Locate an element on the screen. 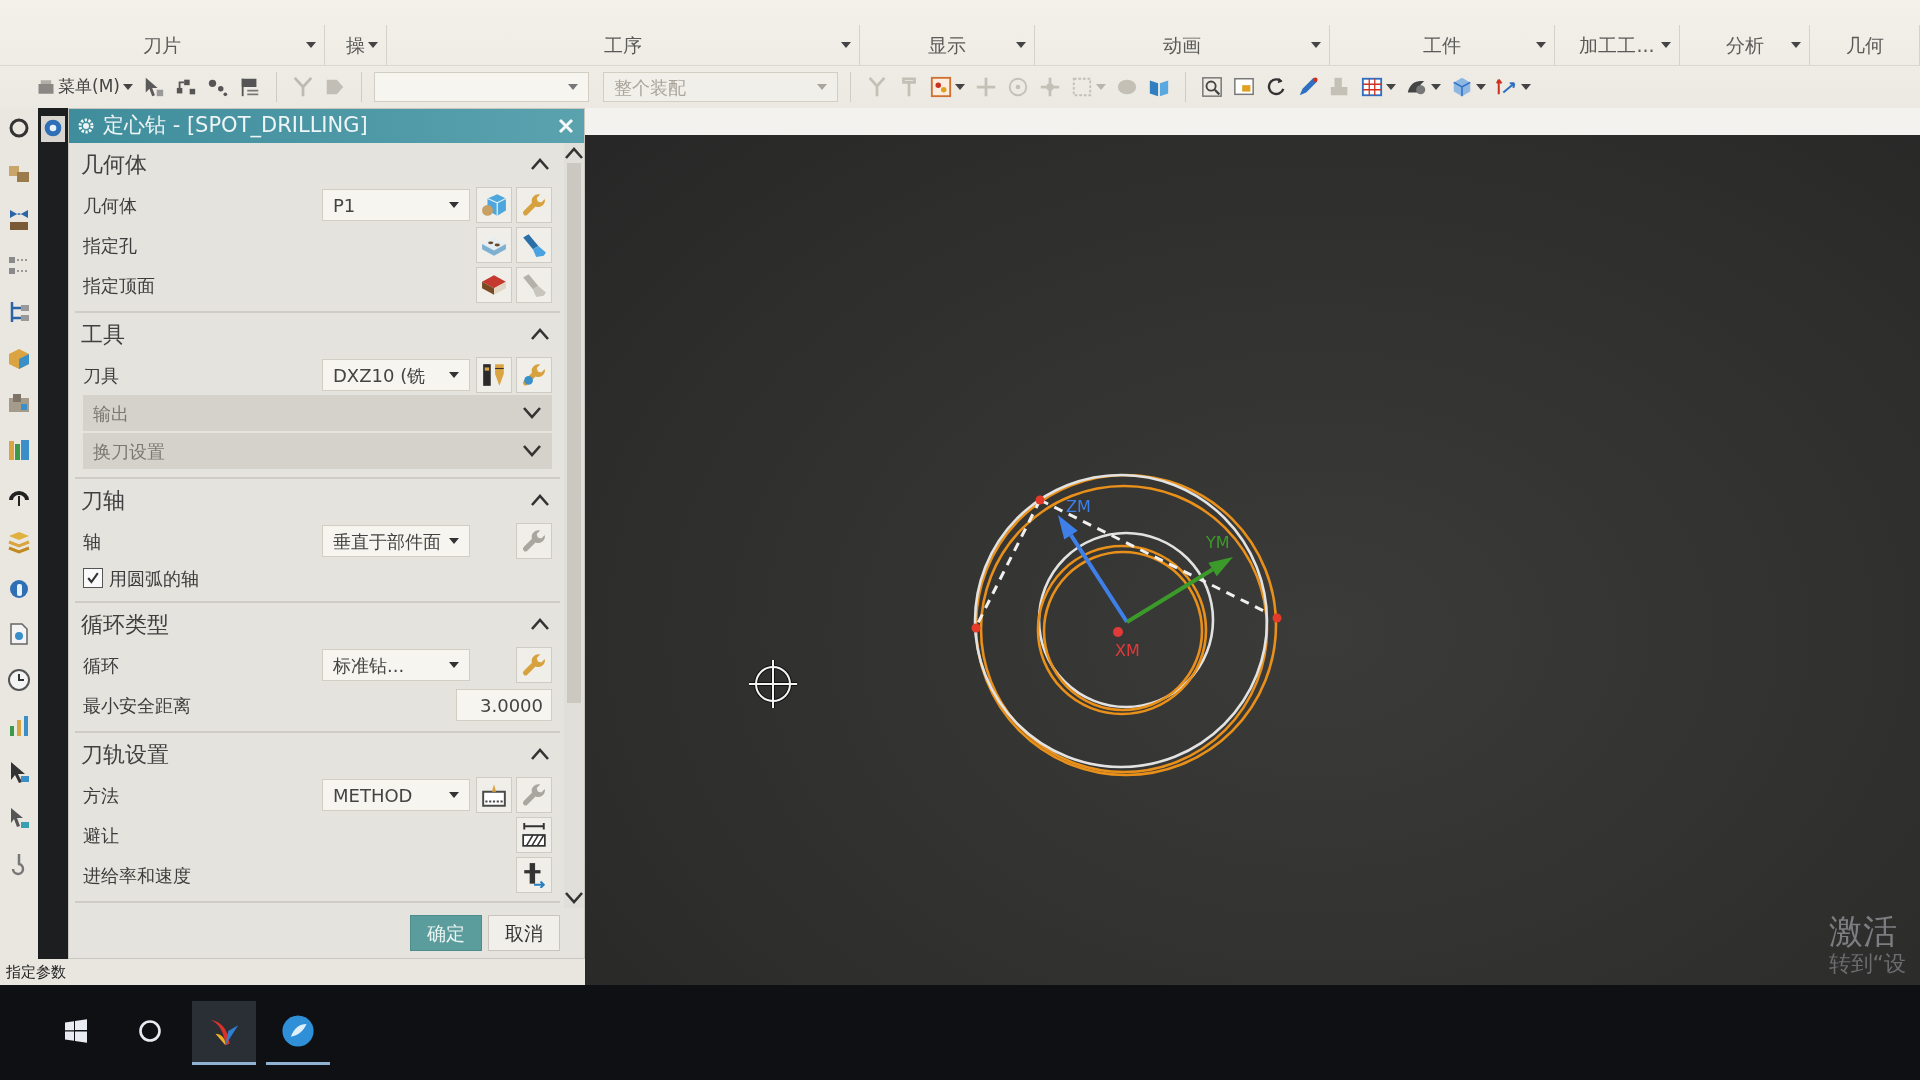 The width and height of the screenshot is (1920, 1080). section-header: 刀轨设置 is located at coordinates (317, 754).